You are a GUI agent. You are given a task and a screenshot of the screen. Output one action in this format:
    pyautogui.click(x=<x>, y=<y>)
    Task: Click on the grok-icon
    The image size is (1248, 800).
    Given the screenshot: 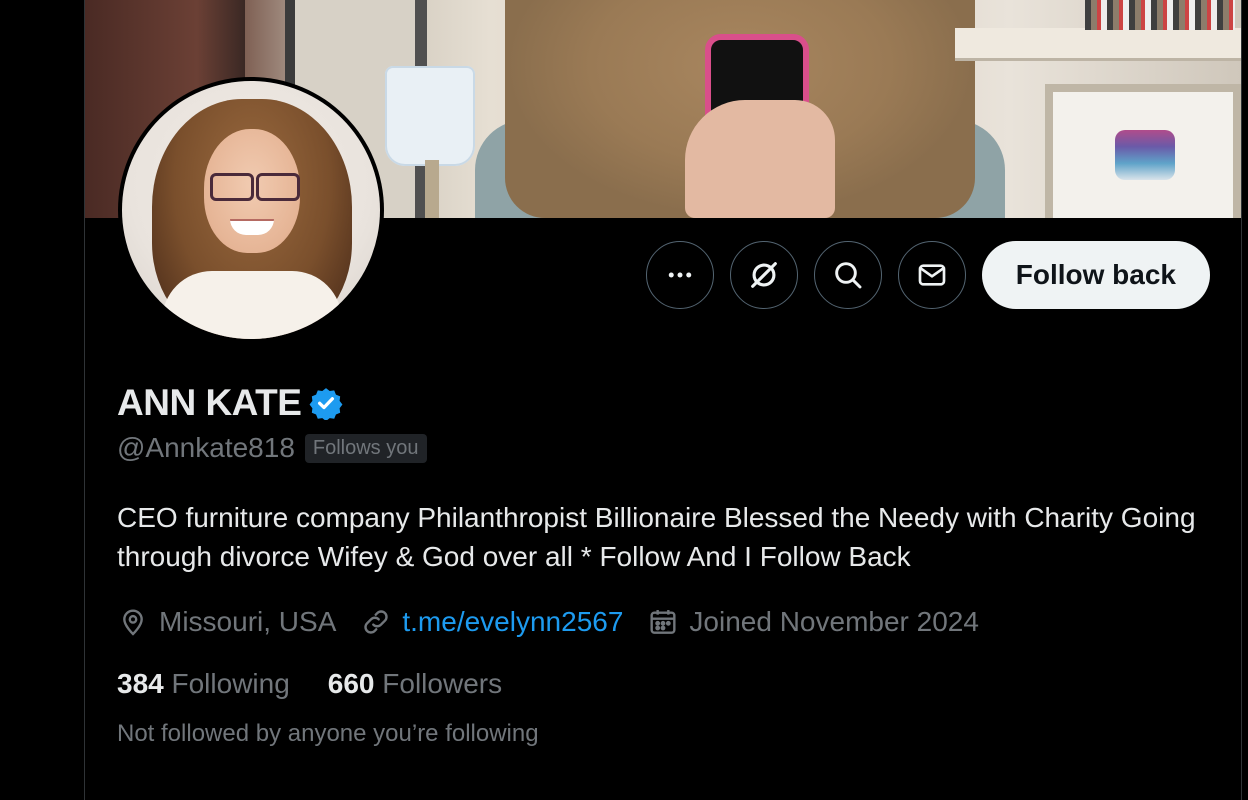 What is the action you would take?
    pyautogui.click(x=763, y=275)
    